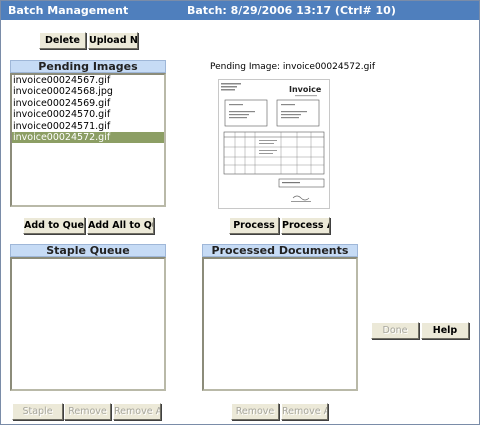 The image size is (480, 425). I want to click on staple-remove-button: Remove, so click(87, 411).